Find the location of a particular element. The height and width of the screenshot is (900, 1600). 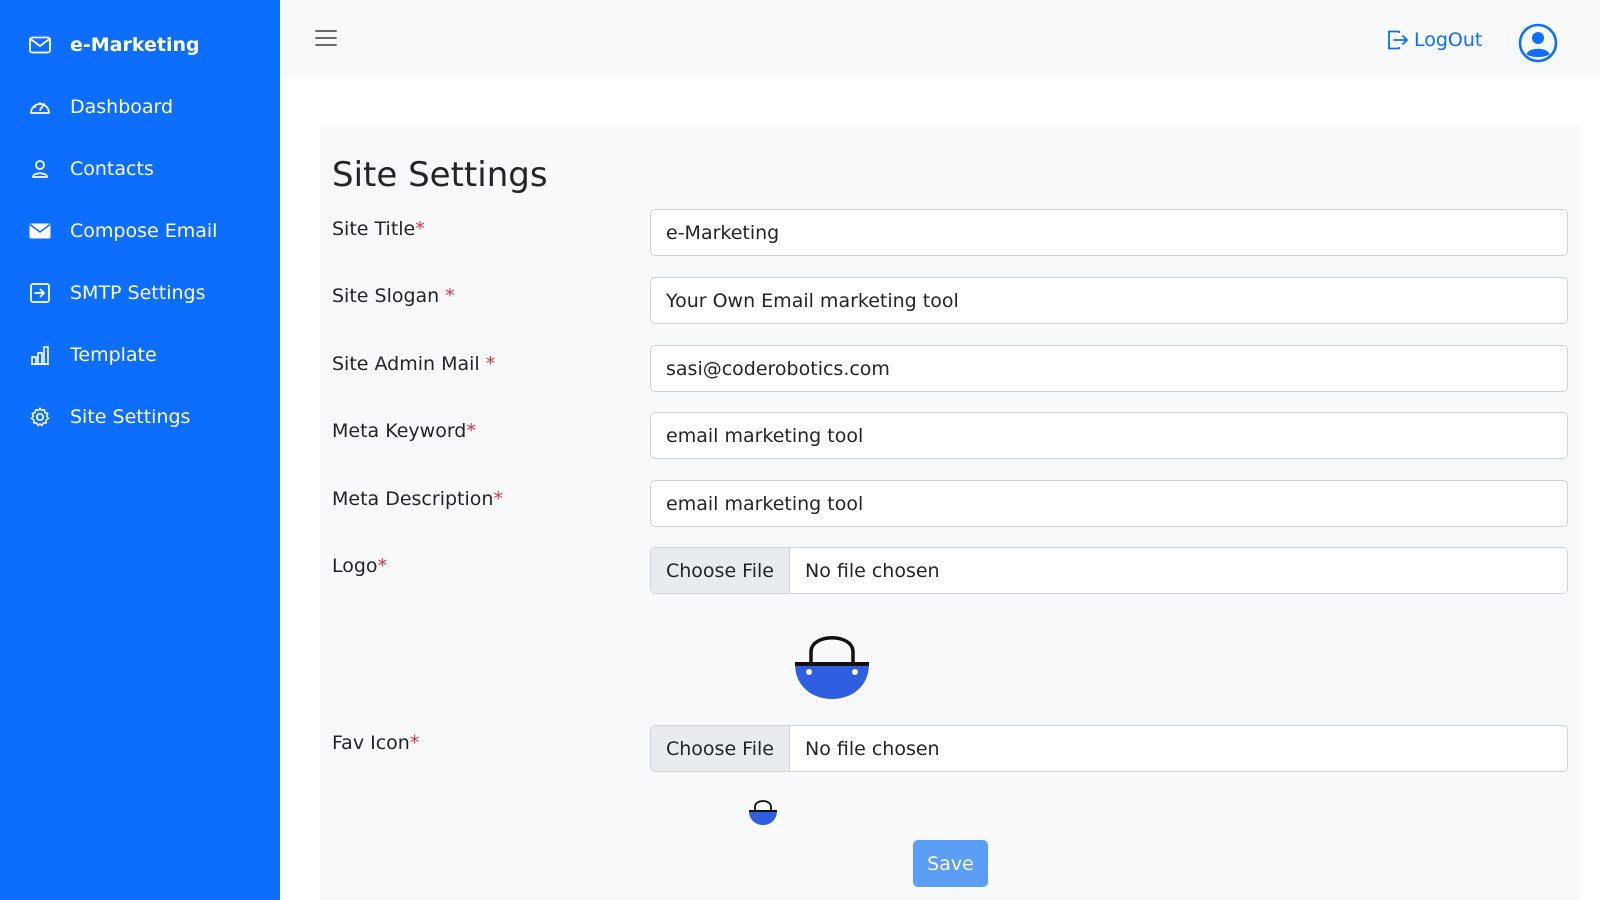

sidebar-item-smtp-settings: SMTP Settings is located at coordinates (140, 293).